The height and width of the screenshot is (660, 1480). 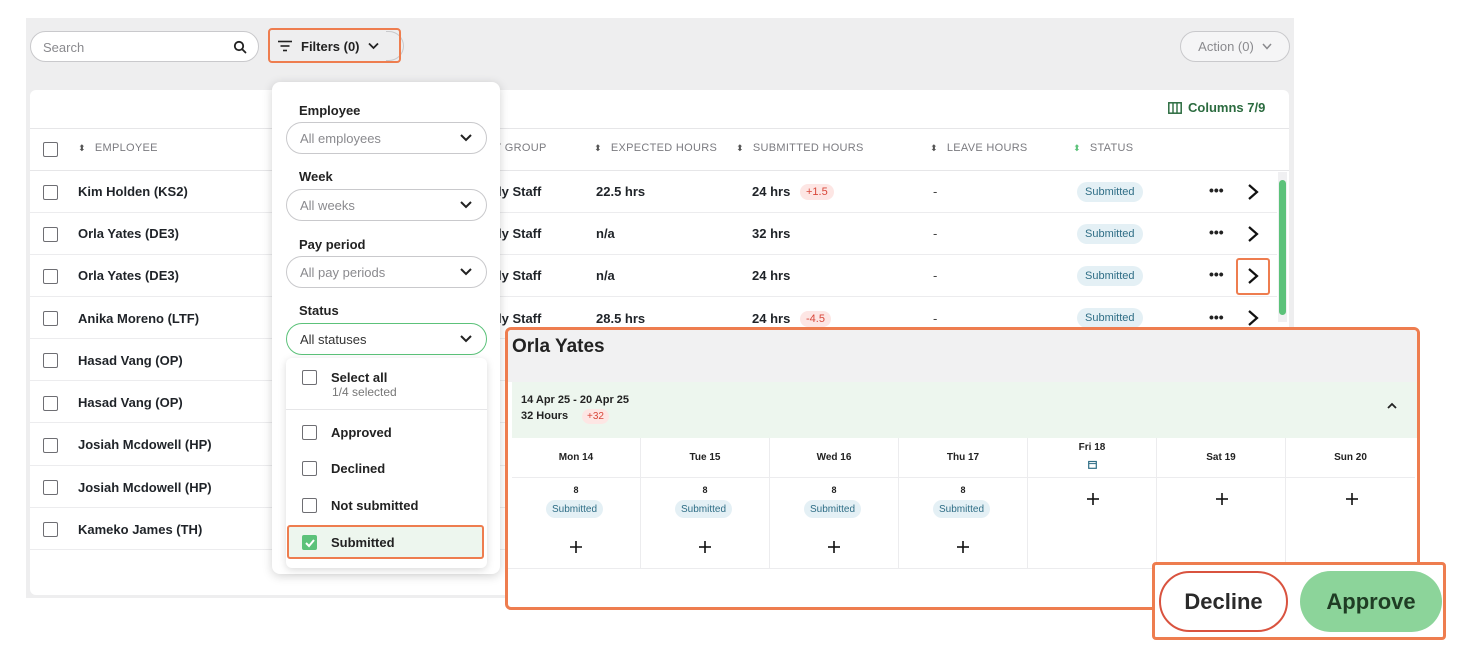 What do you see at coordinates (128, 233) in the screenshot?
I see `employee-name: Orla Yates (DE3)` at bounding box center [128, 233].